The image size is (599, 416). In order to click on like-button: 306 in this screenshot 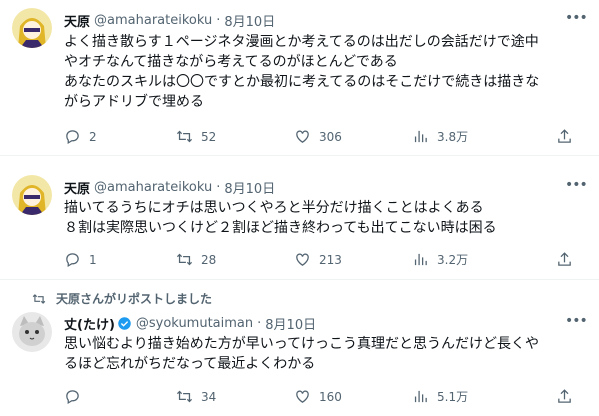, I will do `click(318, 136)`.